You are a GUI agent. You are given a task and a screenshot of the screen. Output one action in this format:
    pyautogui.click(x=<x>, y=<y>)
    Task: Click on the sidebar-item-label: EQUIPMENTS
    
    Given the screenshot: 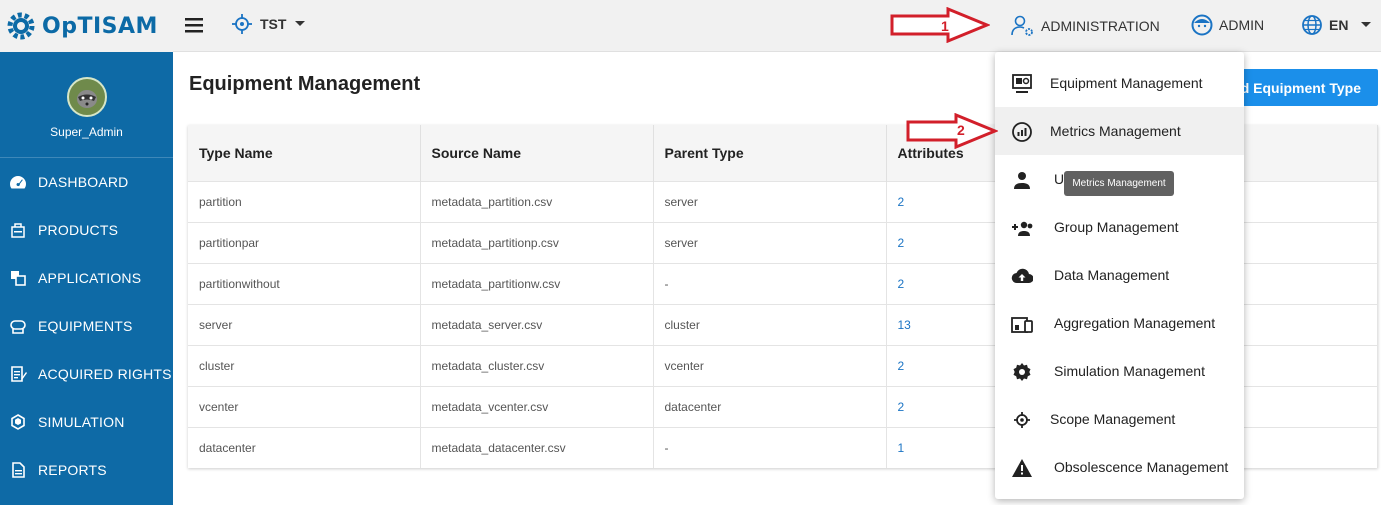 What is the action you would take?
    pyautogui.click(x=85, y=326)
    